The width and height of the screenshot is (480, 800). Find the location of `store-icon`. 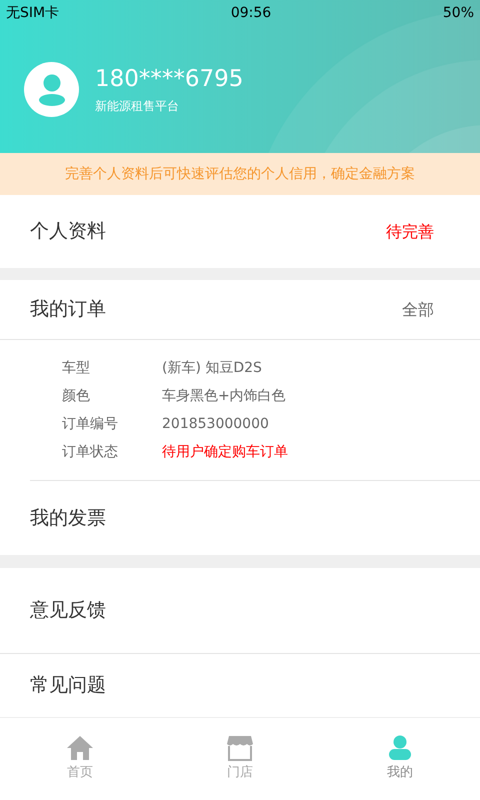

store-icon is located at coordinates (240, 748).